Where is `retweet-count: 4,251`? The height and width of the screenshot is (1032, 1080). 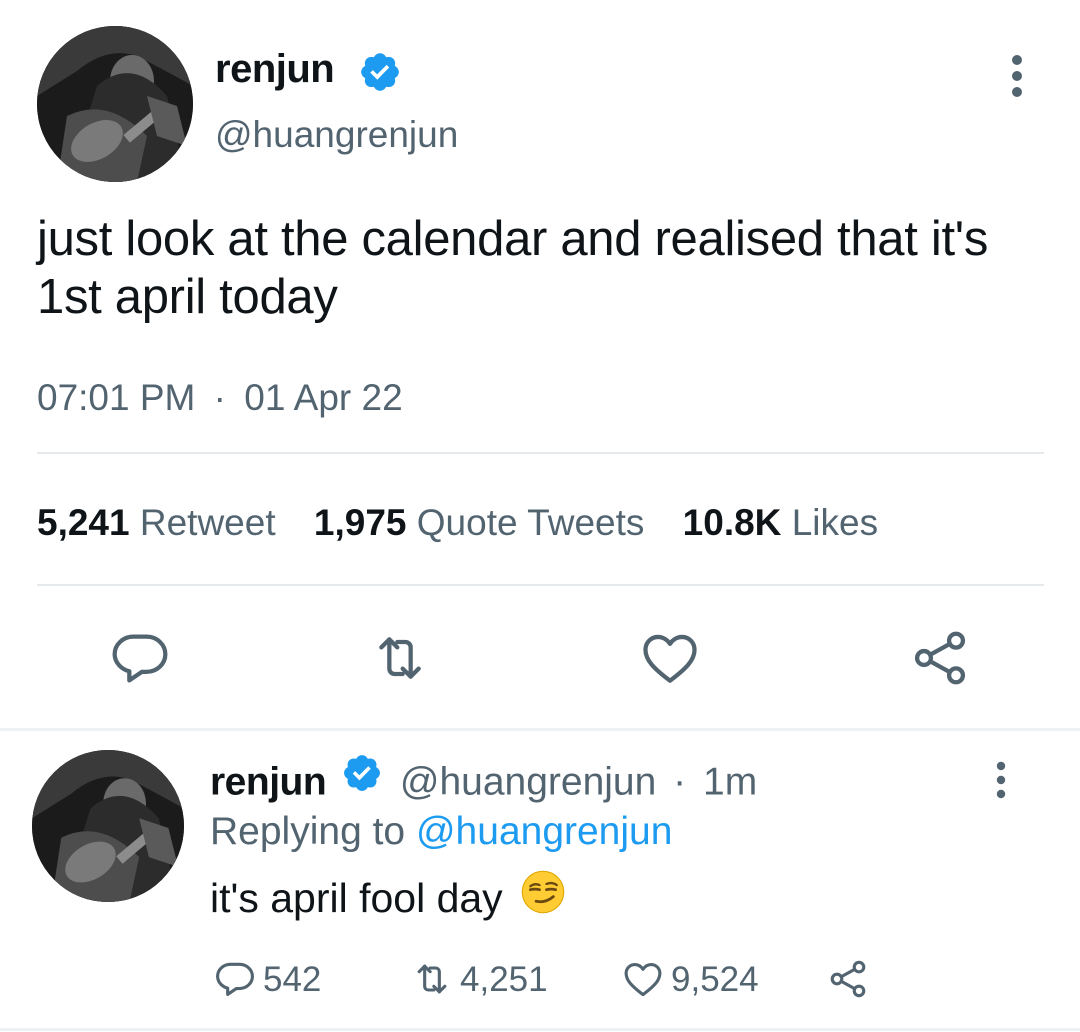 retweet-count: 4,251 is located at coordinates (504, 979).